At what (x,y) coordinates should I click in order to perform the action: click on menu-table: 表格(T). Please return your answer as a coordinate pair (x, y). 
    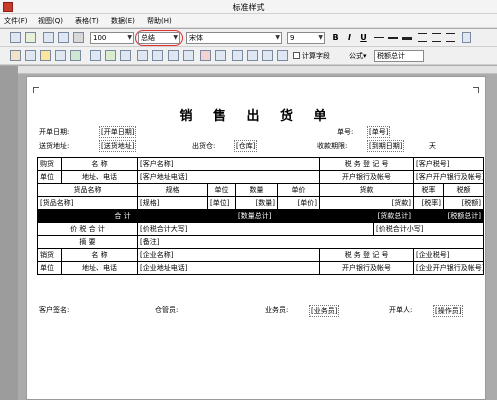
    Looking at the image, I should click on (87, 21).